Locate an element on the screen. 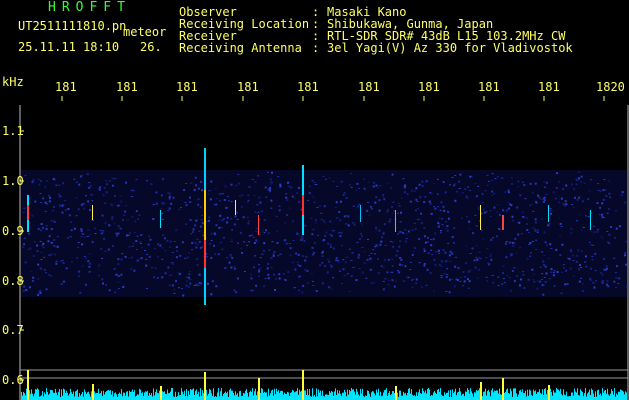  level-peak is located at coordinates (28, 385).